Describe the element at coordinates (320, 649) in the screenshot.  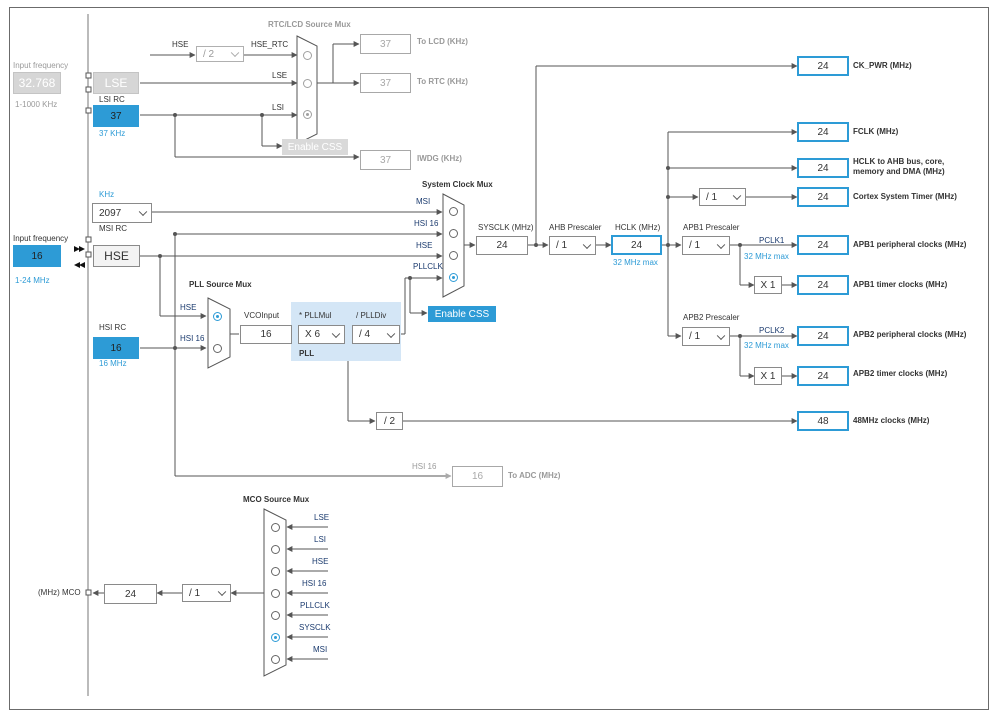
I see `mco-src-msi-label: MSI` at that location.